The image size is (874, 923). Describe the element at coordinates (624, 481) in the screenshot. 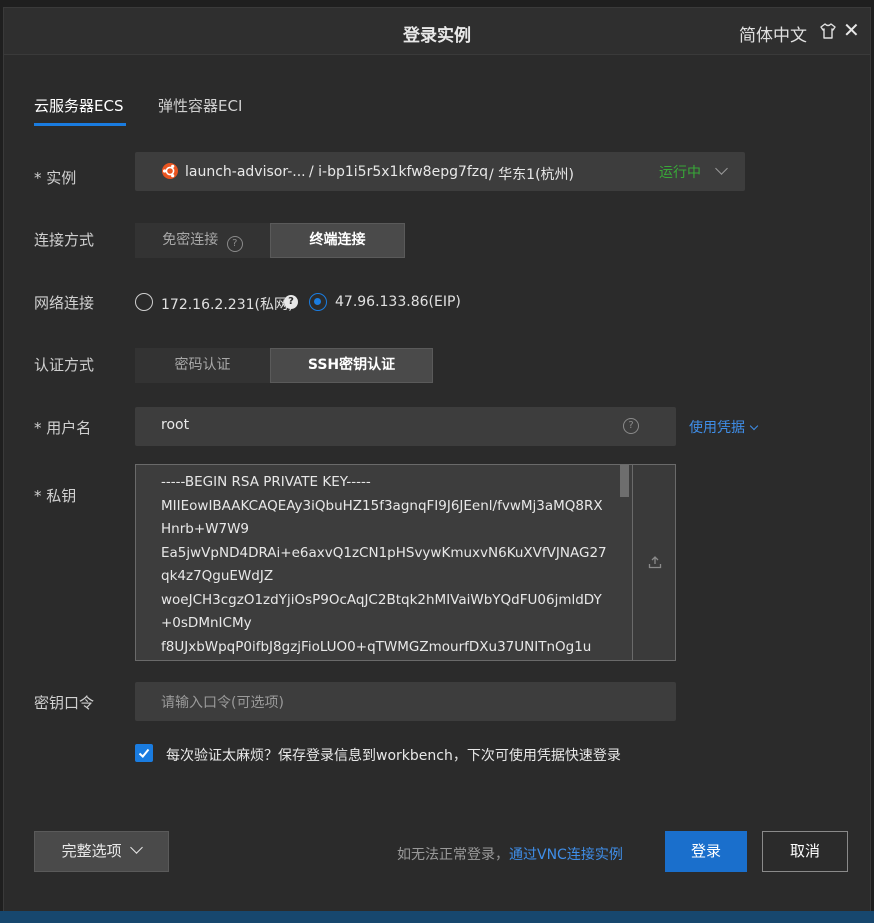

I see `scroll-thumb` at that location.